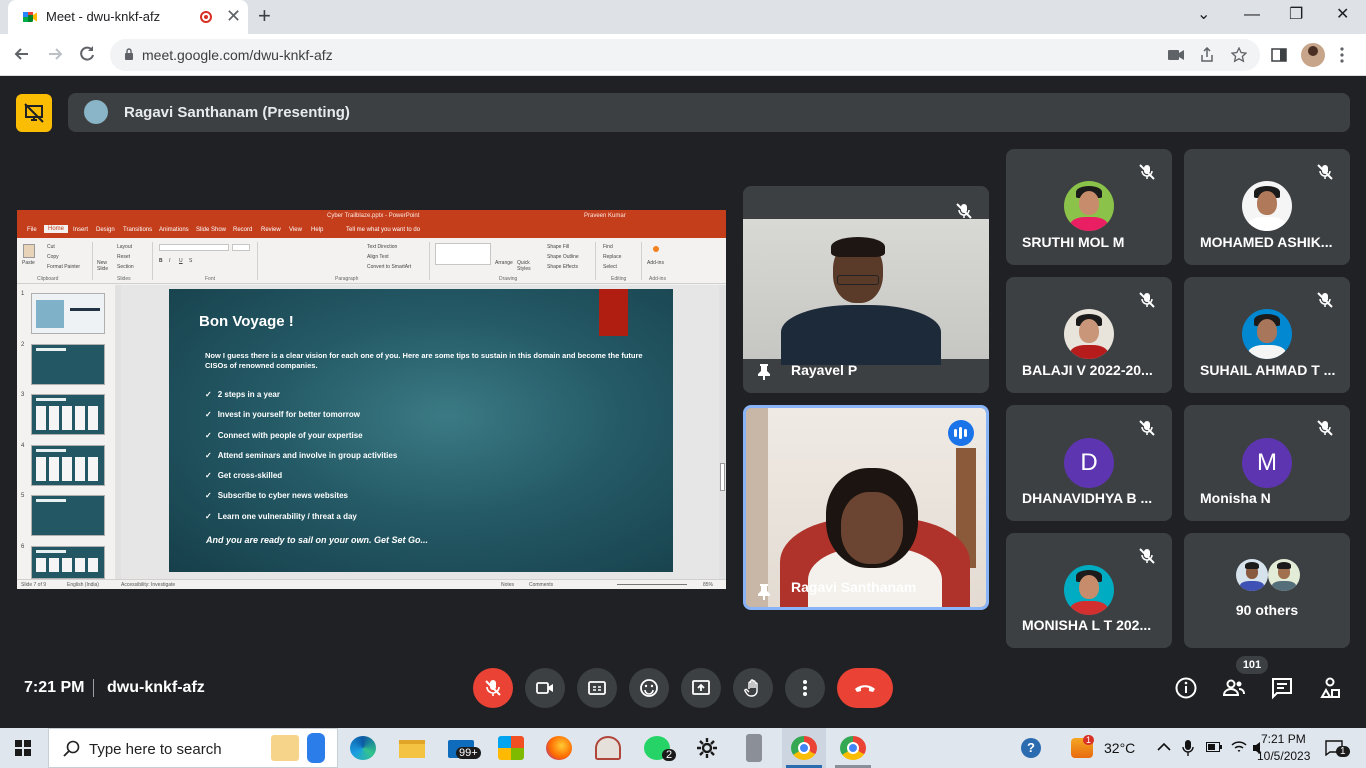 The width and height of the screenshot is (1366, 768). Describe the element at coordinates (382, 247) in the screenshot. I see `ribbon-text-direction: Text Direction` at that location.